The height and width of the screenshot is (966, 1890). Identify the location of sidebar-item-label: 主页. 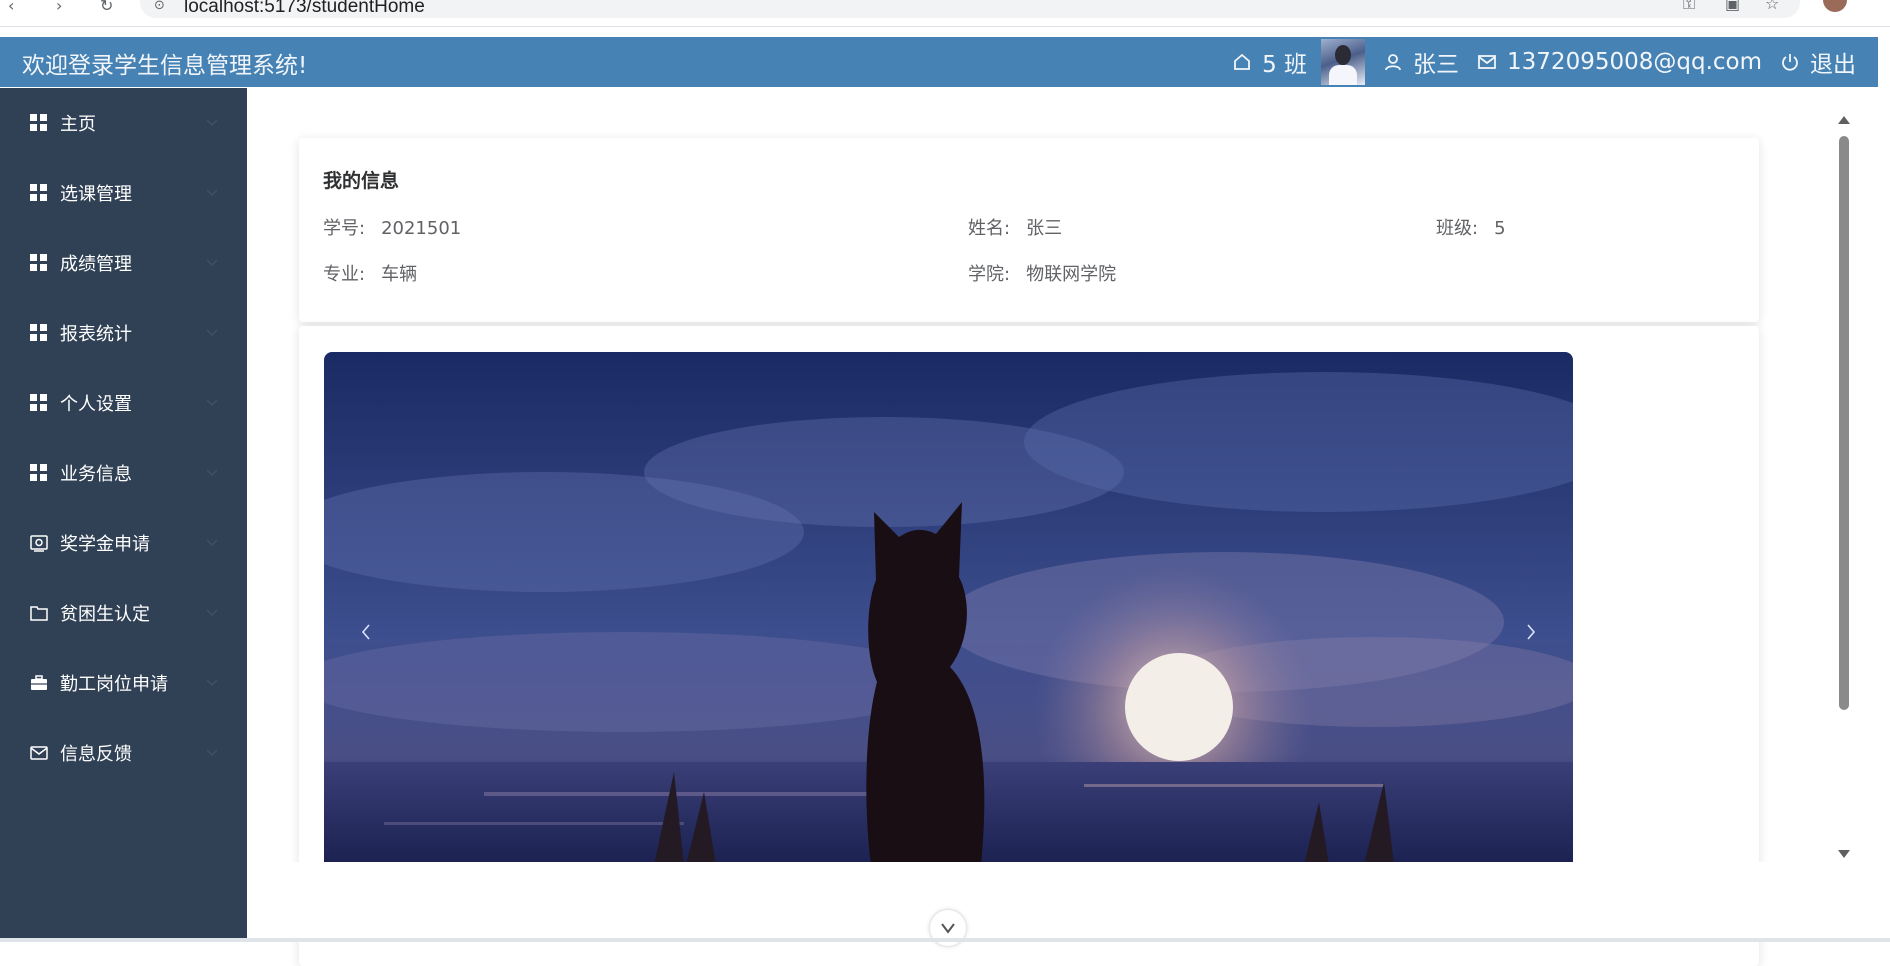
(78, 124).